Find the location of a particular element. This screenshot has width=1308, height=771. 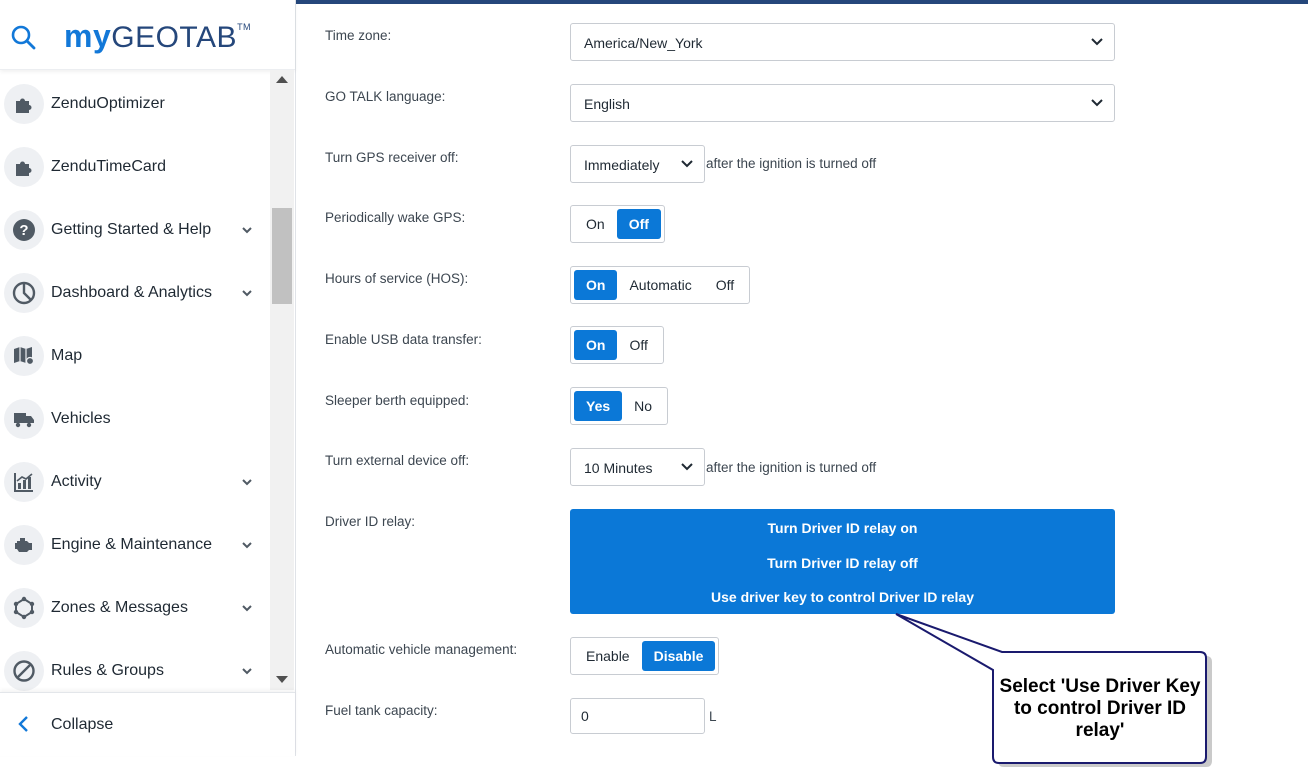

go-talk-language-select: English is located at coordinates (842, 103).